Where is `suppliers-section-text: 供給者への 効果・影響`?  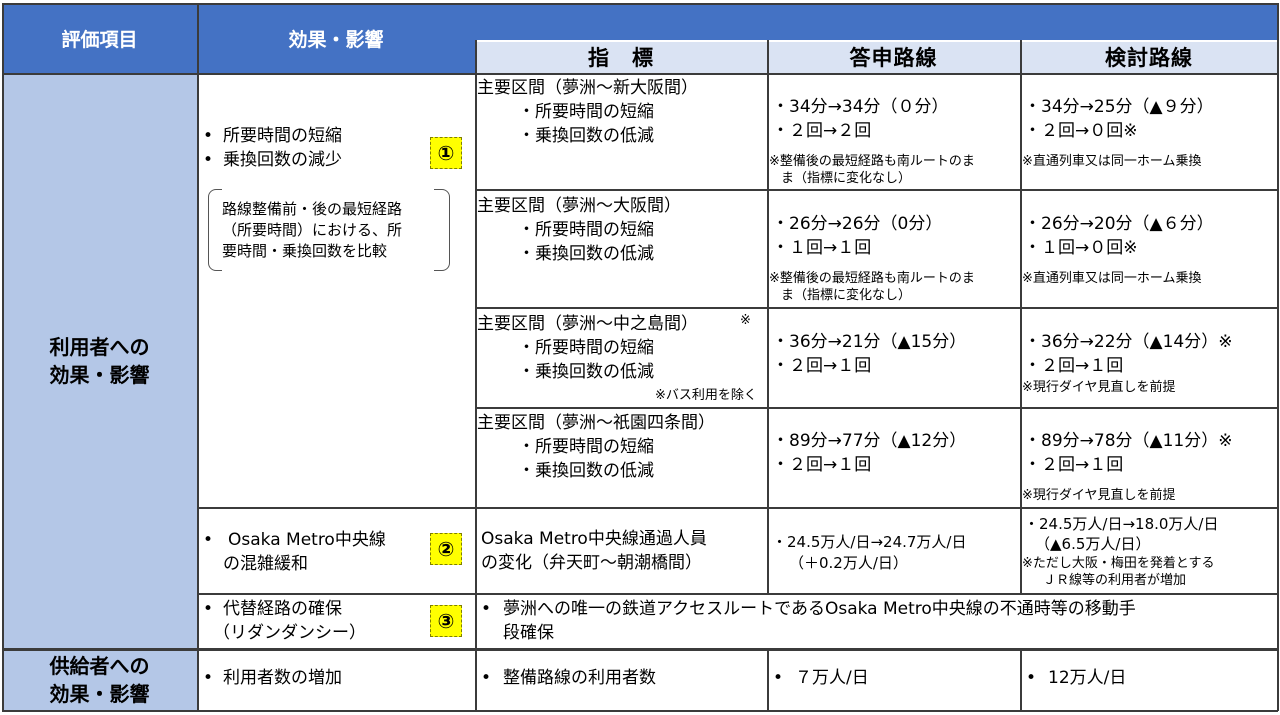 suppliers-section-text: 供給者への 効果・影響 is located at coordinates (99, 680).